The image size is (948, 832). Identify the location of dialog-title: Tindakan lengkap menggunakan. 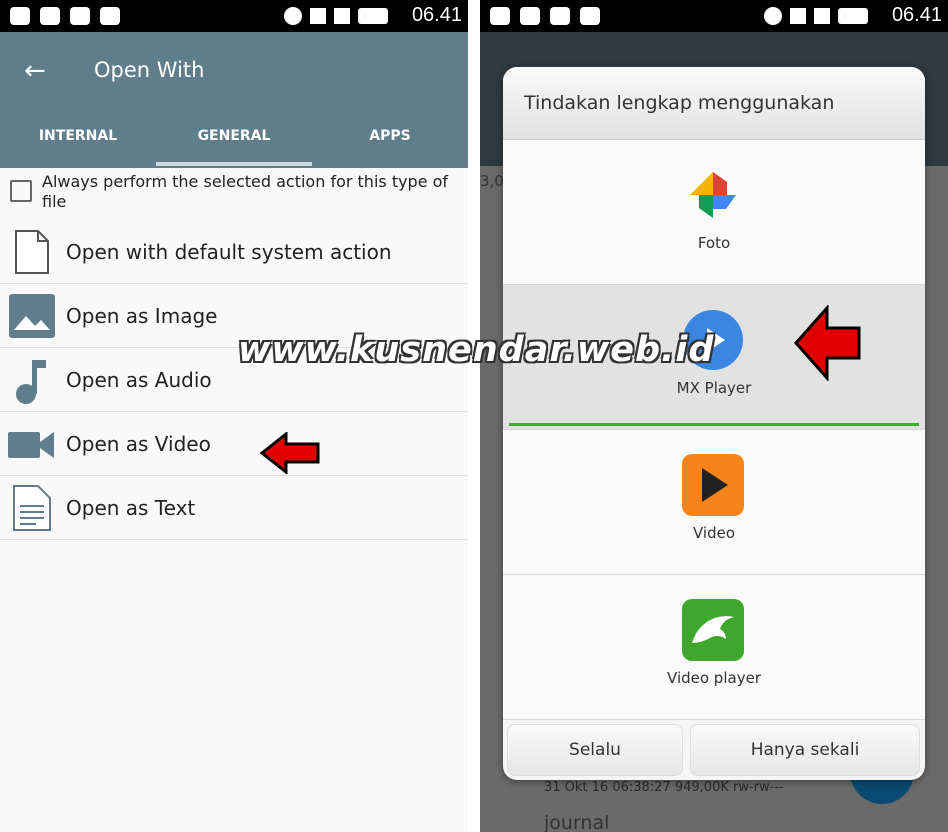
(714, 103).